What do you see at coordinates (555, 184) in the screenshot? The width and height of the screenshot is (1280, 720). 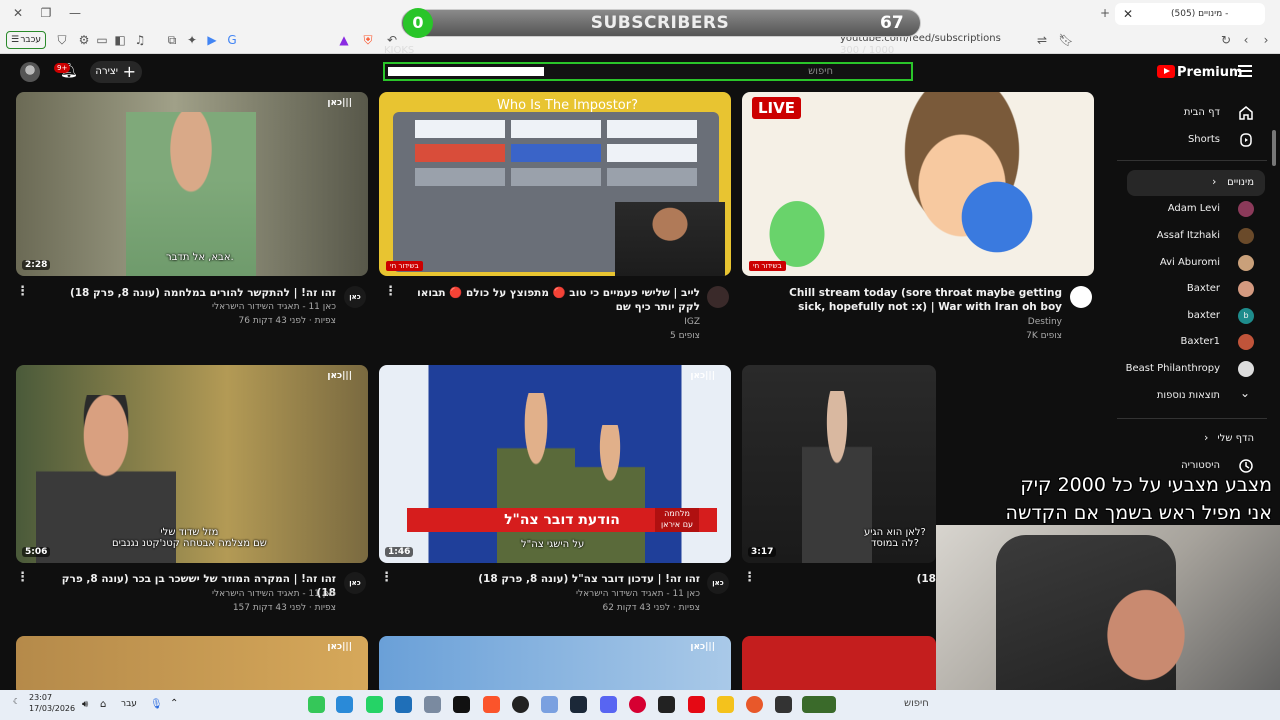 I see `video-thumbnail: Who Is The Impostor? בשידור חי` at bounding box center [555, 184].